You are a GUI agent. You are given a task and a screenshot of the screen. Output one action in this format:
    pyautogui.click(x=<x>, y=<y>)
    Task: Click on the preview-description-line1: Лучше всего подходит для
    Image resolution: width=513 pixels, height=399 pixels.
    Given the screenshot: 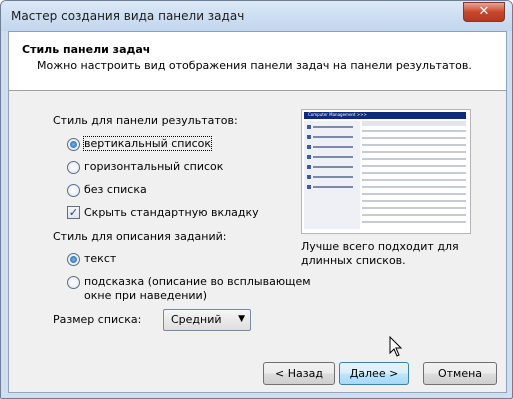 What is the action you would take?
    pyautogui.click(x=380, y=246)
    